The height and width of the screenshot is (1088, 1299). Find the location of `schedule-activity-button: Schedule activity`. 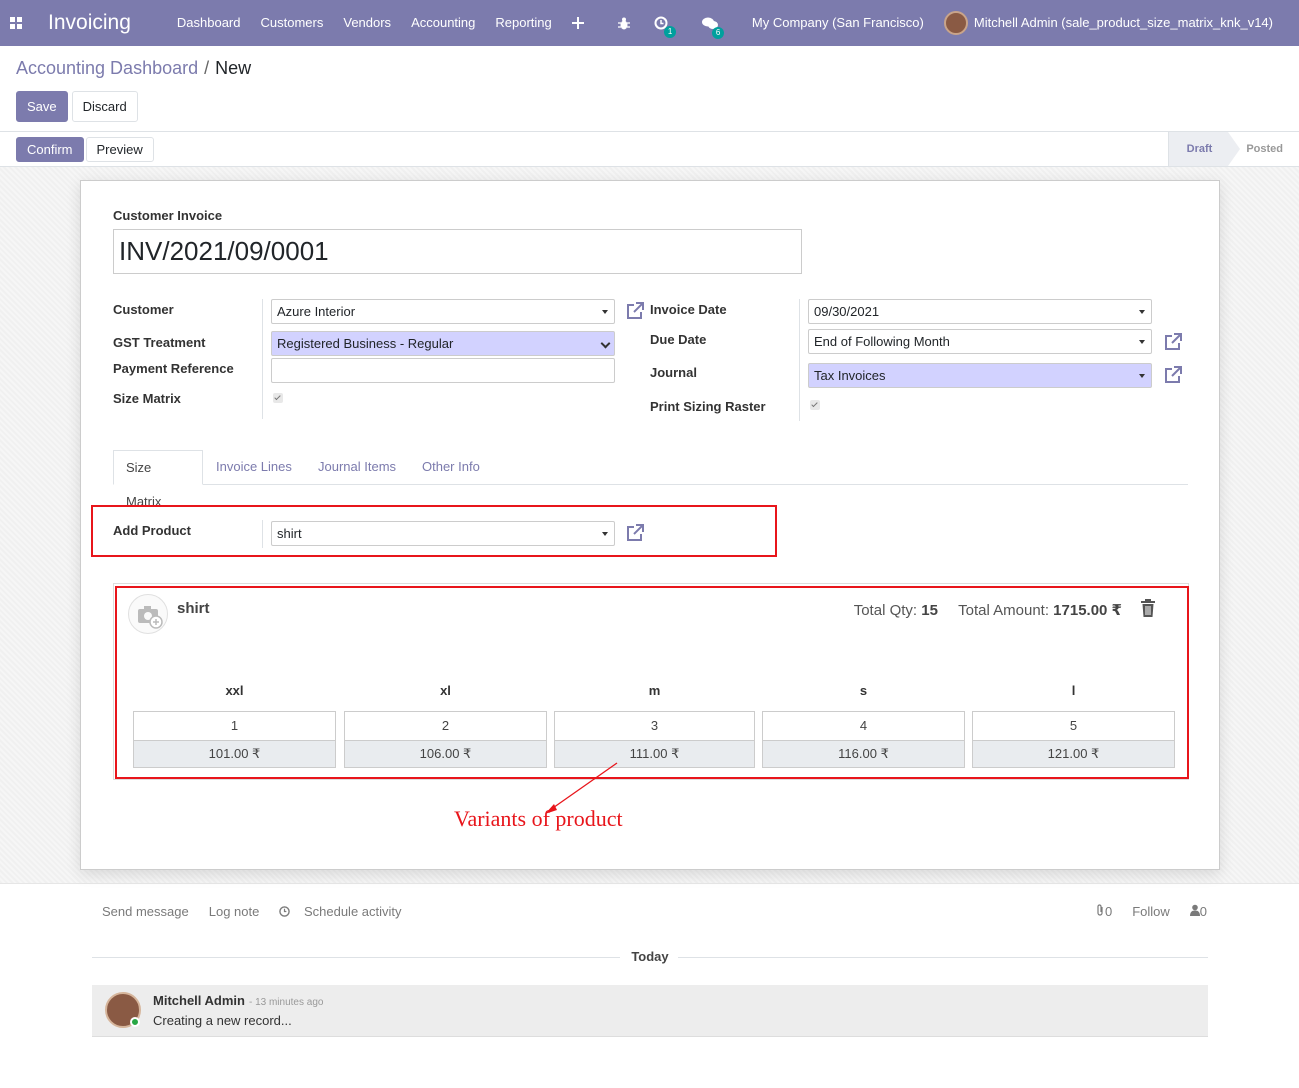

schedule-activity-button: Schedule activity is located at coordinates (345, 911).